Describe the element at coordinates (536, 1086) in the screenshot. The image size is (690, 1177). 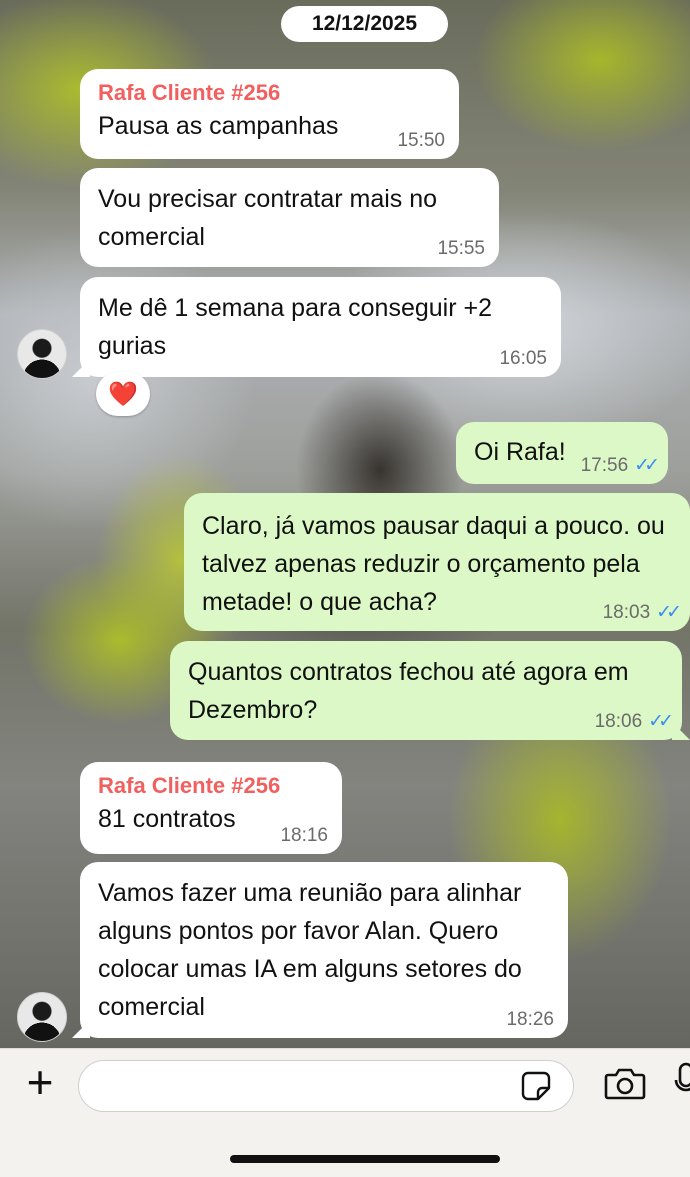
I see `sticker-icon` at that location.